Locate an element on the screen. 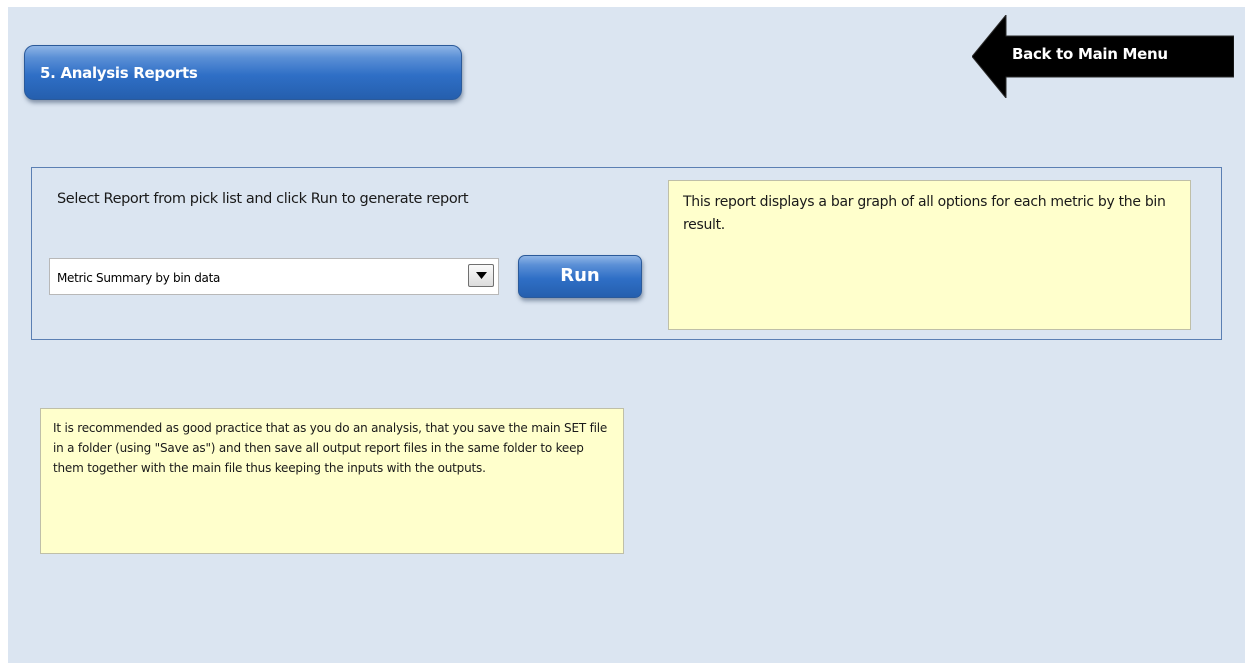  back-to-main-menu-label: Back to Main Menu is located at coordinates (1090, 54).